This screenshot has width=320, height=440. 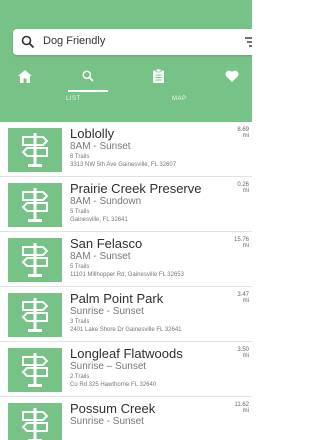 What do you see at coordinates (123, 165) in the screenshot?
I see `park-address: 3313 NW 5th Ave Gainesville, FL 32607` at bounding box center [123, 165].